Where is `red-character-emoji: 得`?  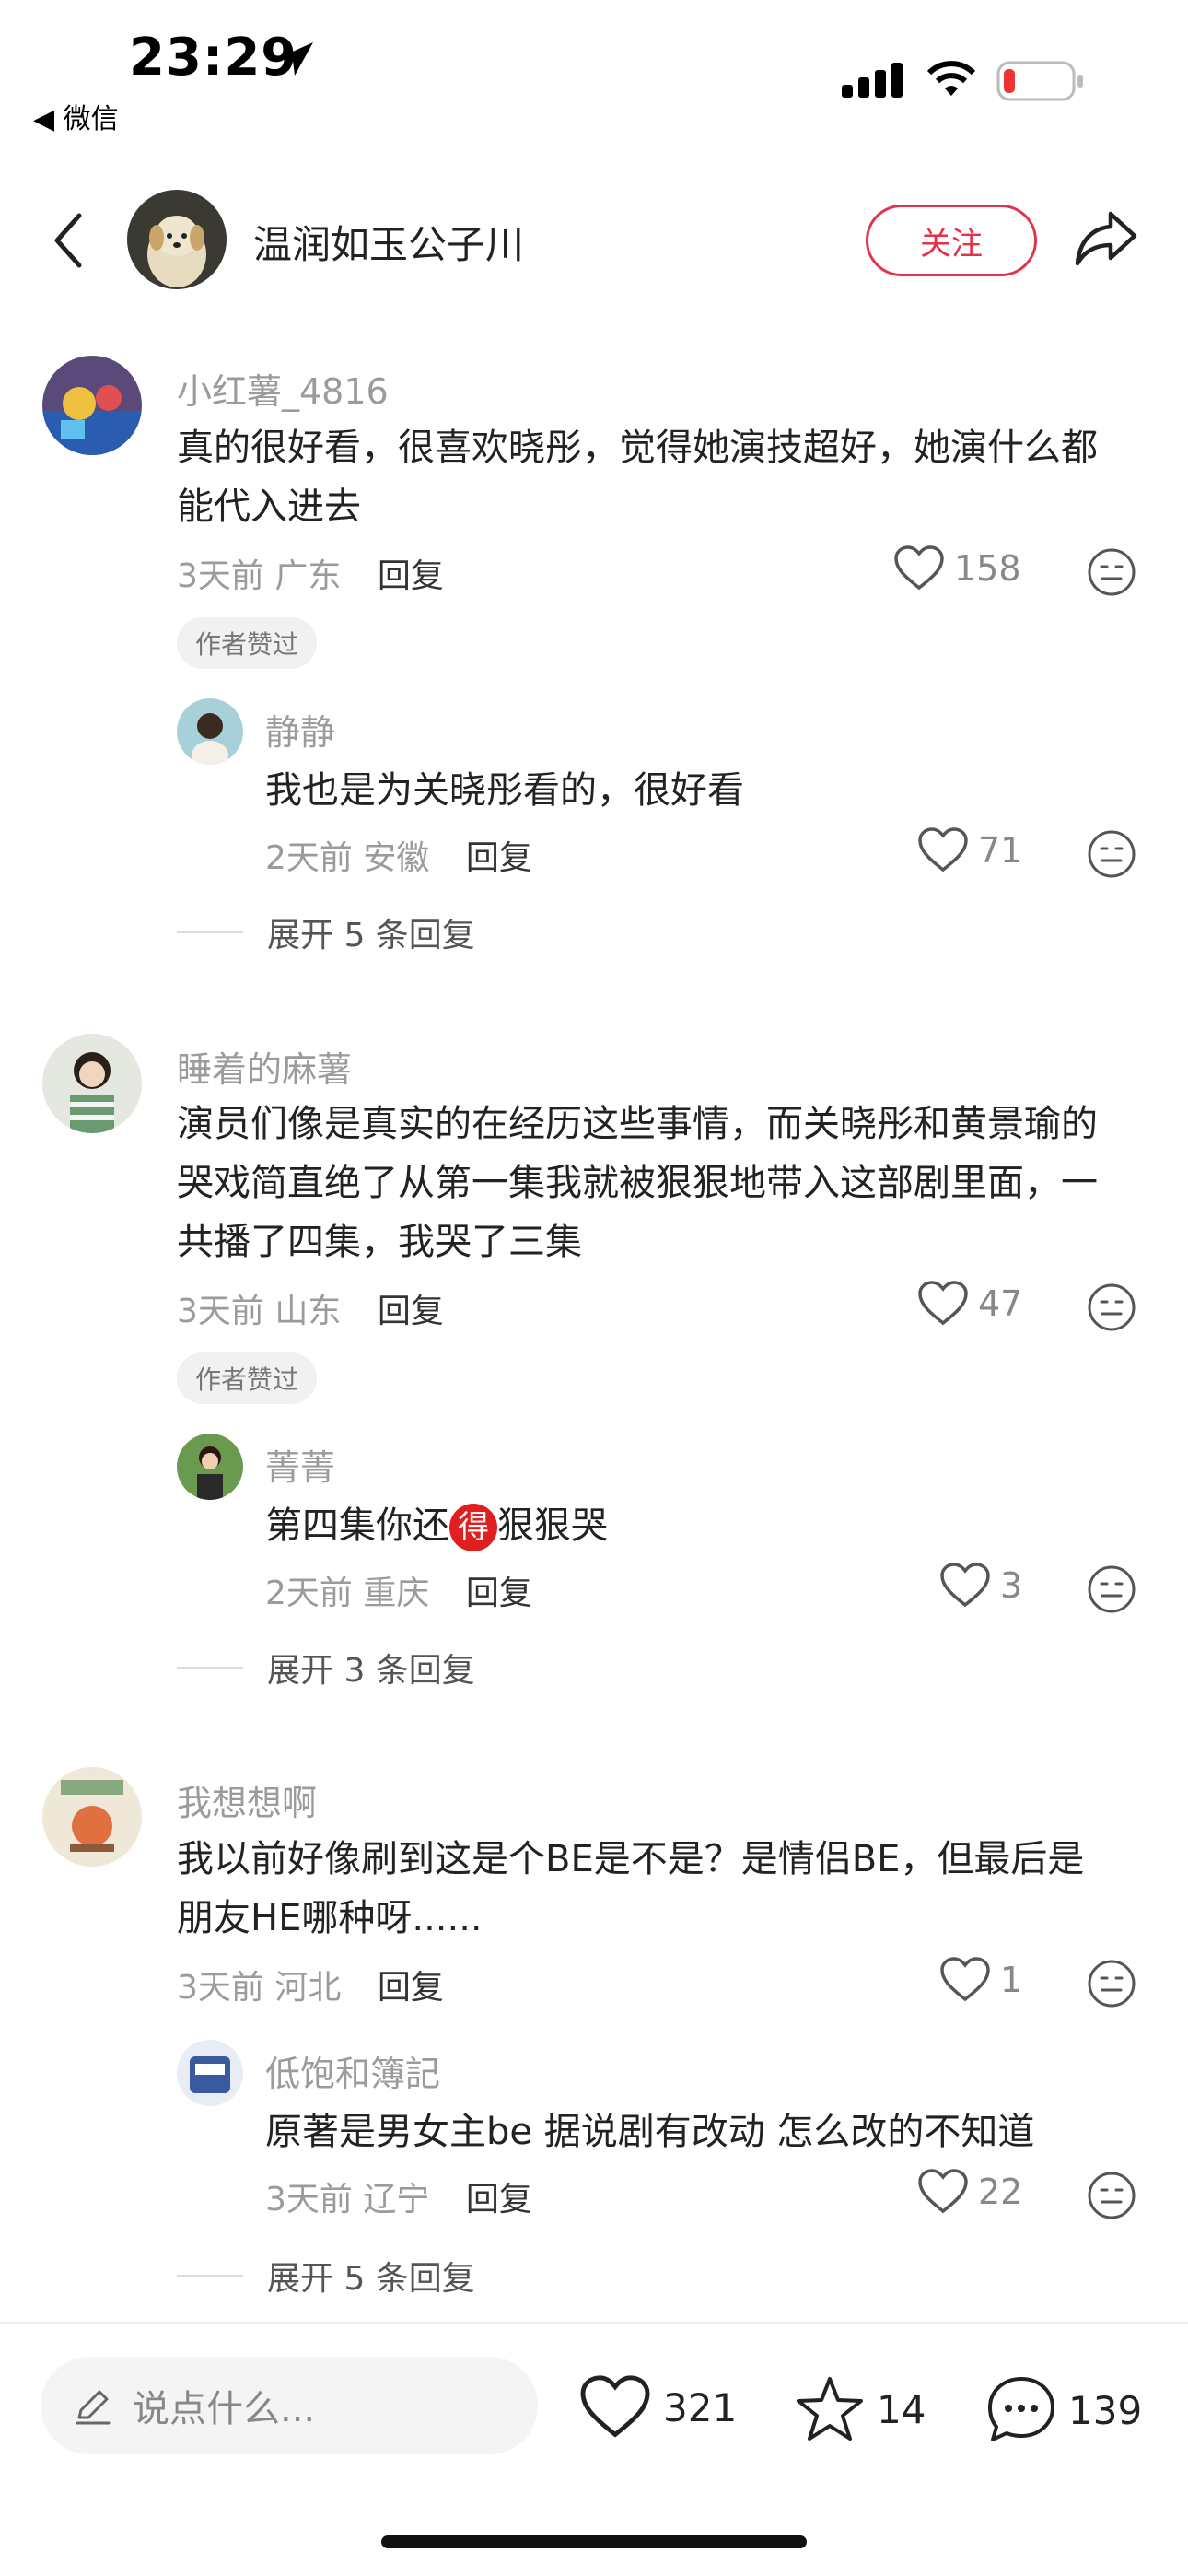 red-character-emoji: 得 is located at coordinates (473, 1527).